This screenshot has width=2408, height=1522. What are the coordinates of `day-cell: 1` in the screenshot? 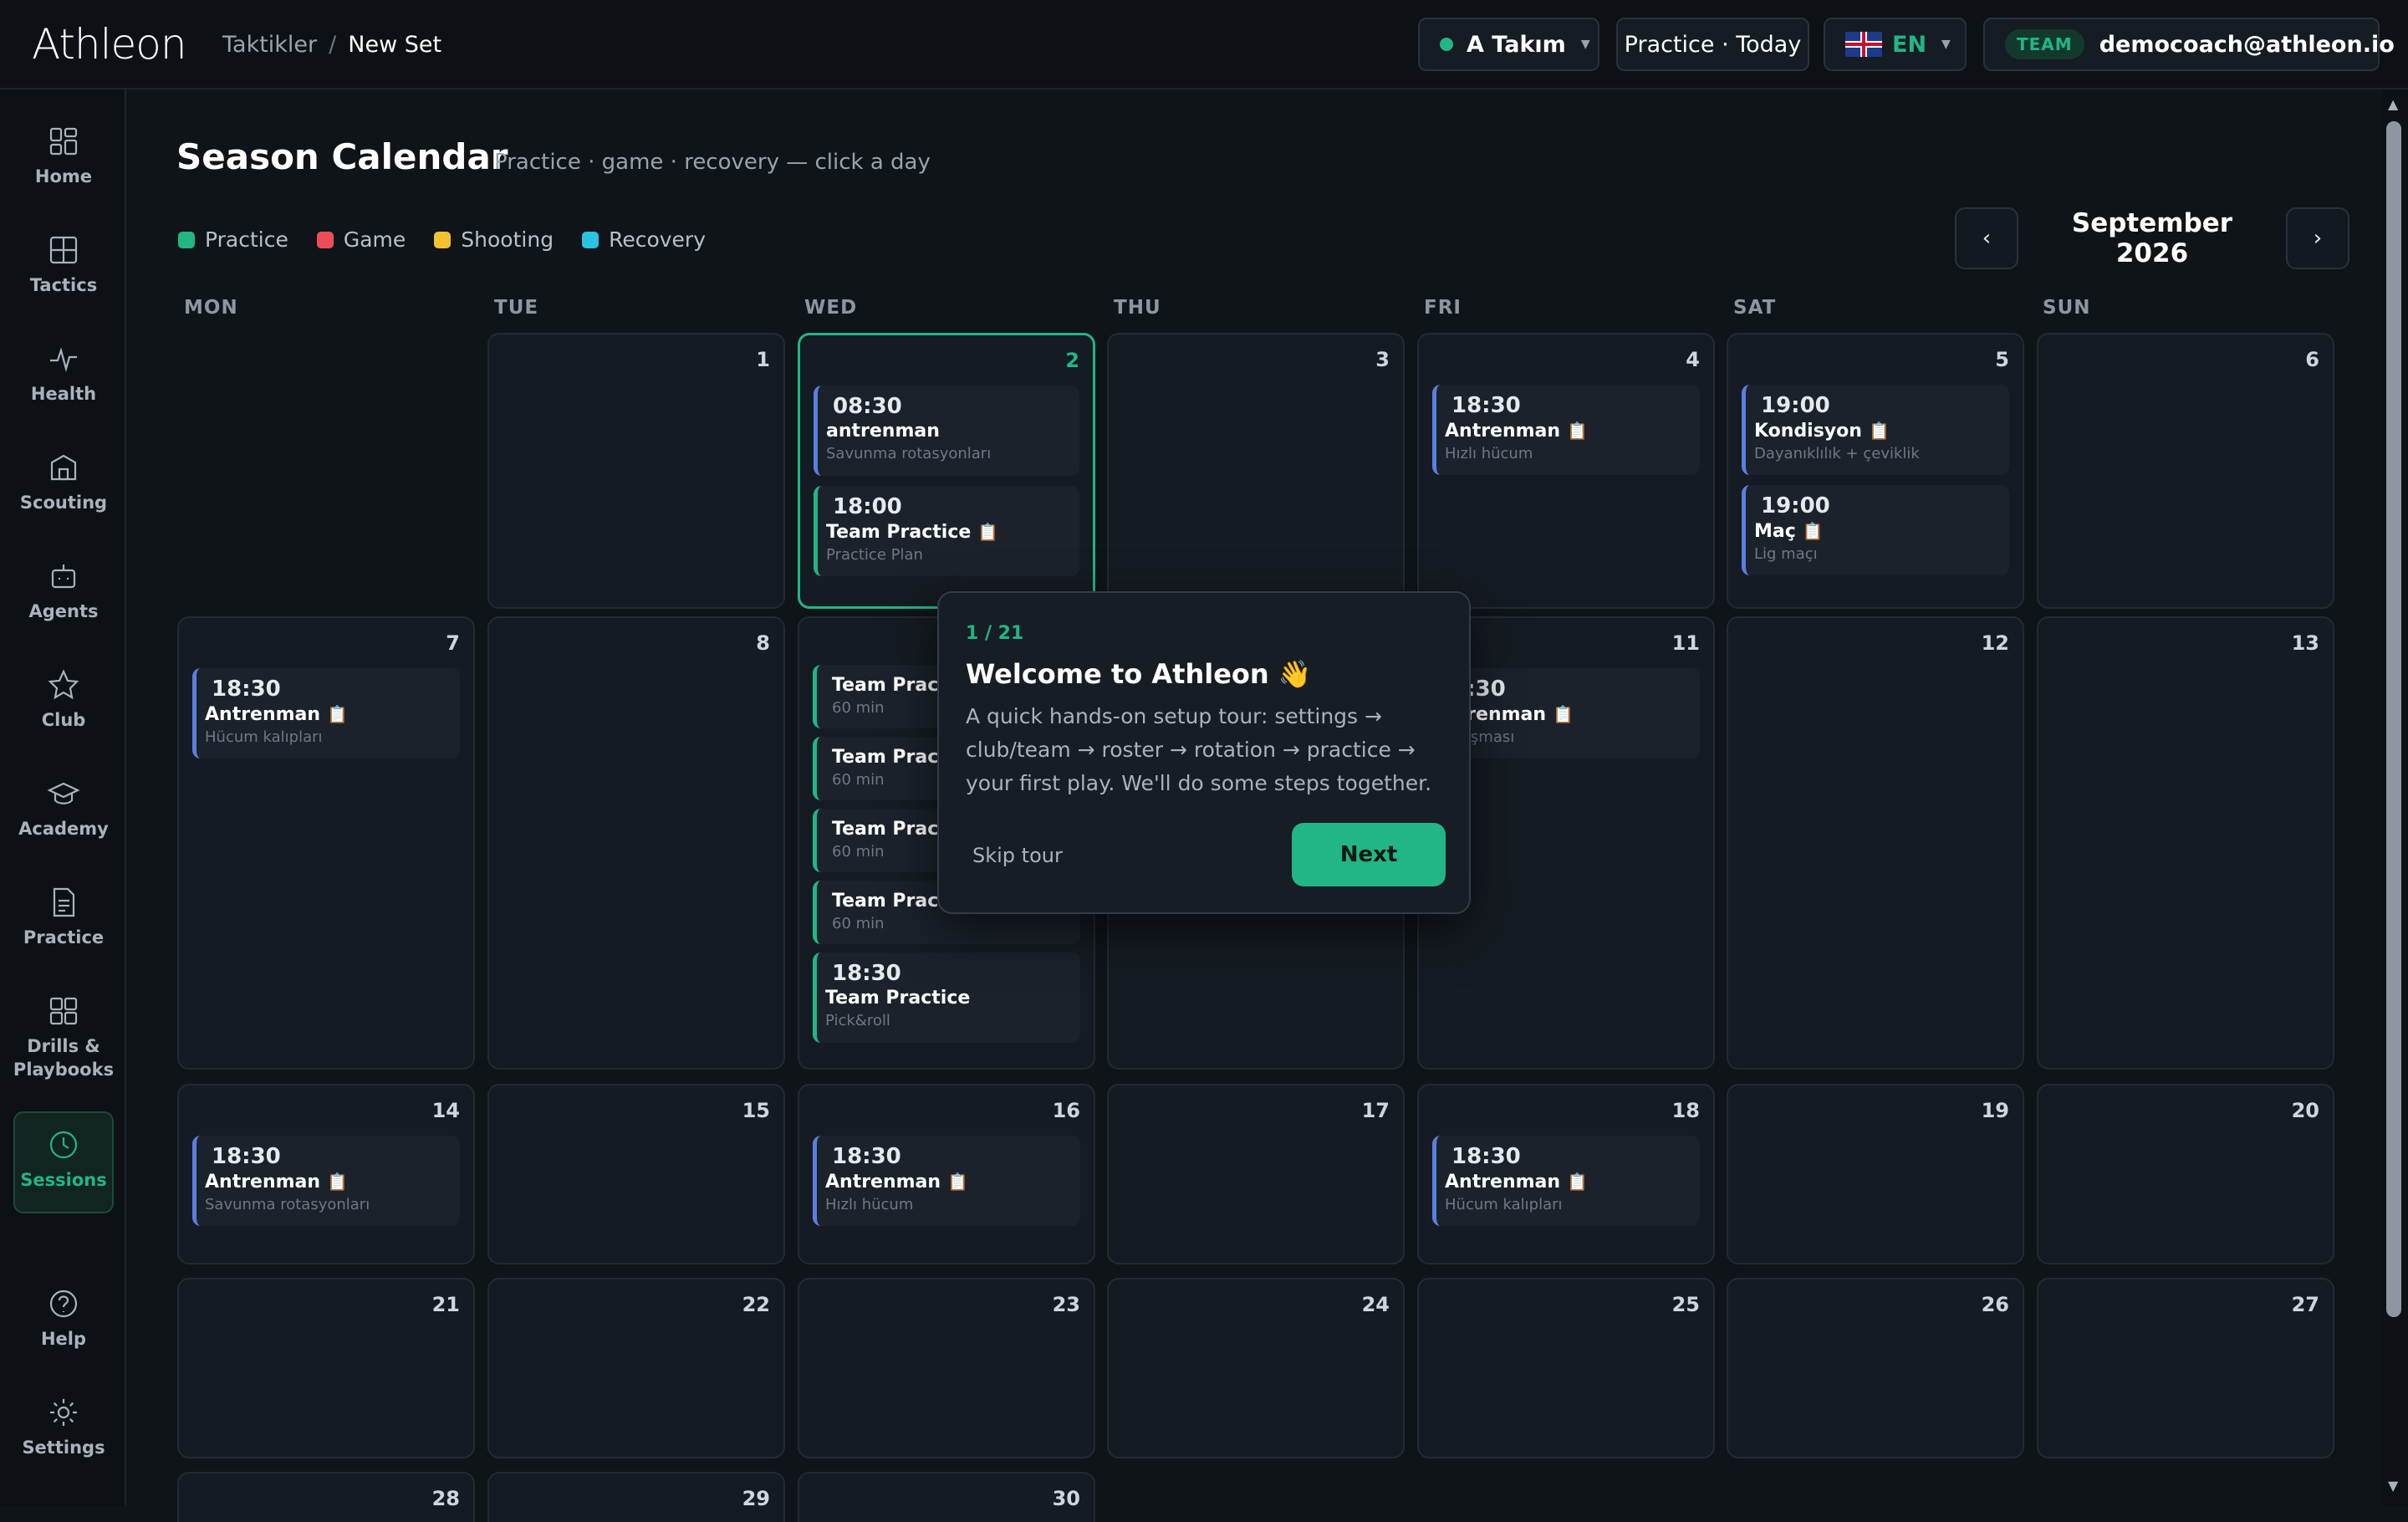 It's located at (636, 471).